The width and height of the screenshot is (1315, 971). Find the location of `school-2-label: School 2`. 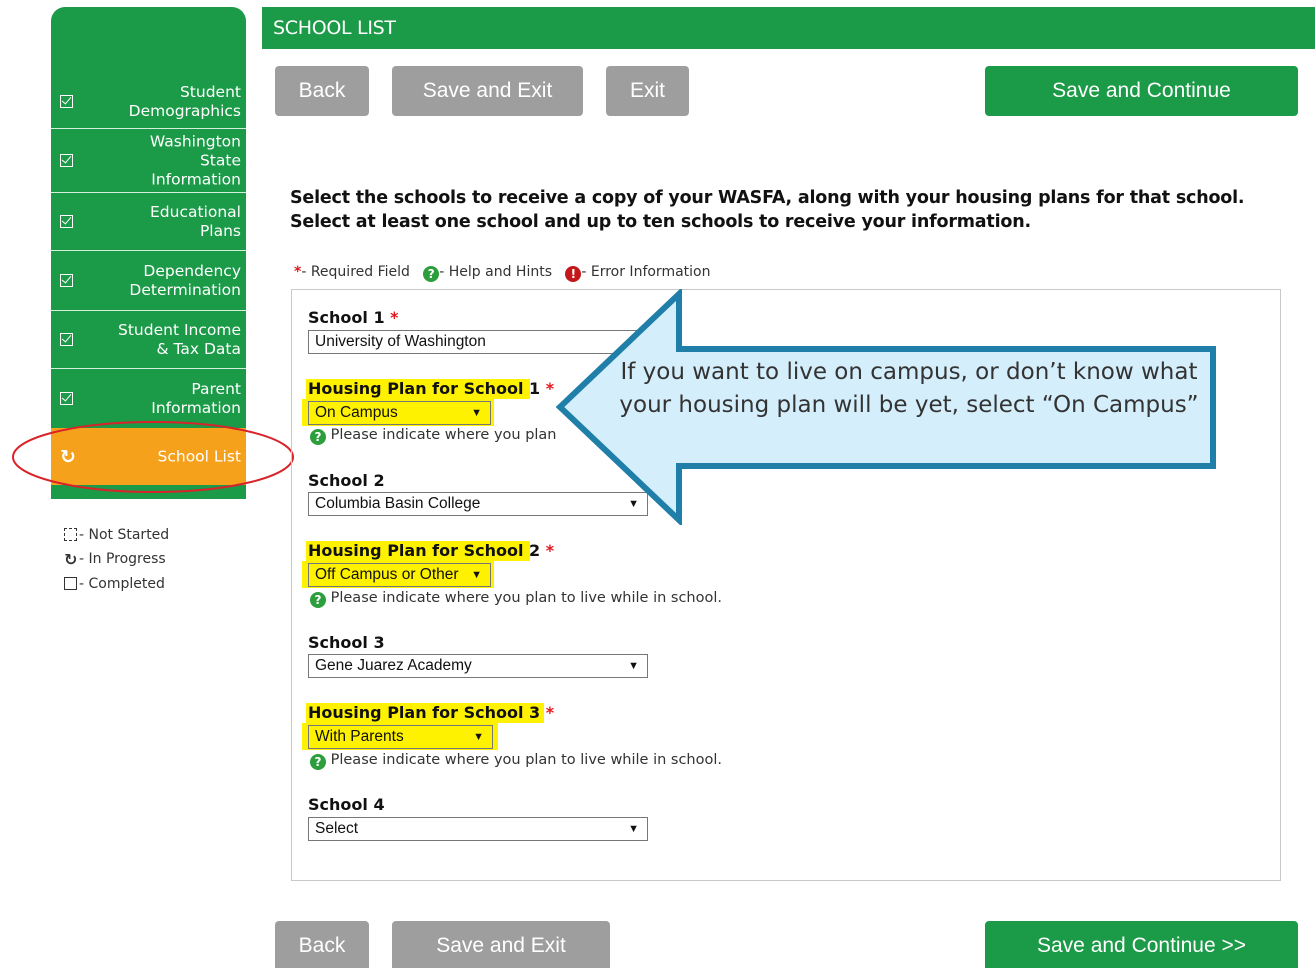

school-2-label: School 2 is located at coordinates (346, 480).